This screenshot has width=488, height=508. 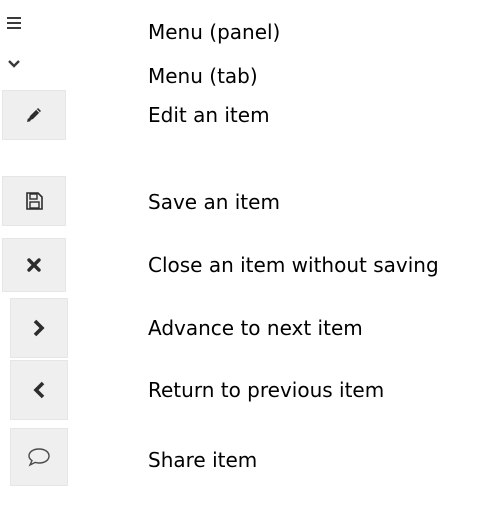 What do you see at coordinates (203, 460) in the screenshot?
I see `legend-label: Share item` at bounding box center [203, 460].